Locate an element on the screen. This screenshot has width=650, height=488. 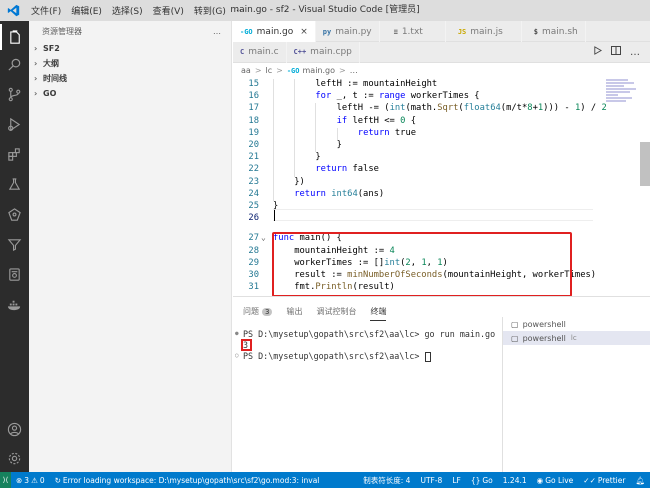
notifications-bell-icon: 🔔︎ is located at coordinates (640, 480).